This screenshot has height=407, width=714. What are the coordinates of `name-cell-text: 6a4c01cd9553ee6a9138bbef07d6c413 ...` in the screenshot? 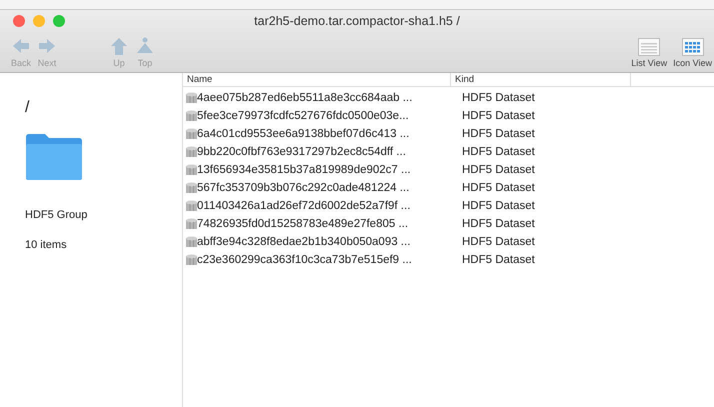 It's located at (303, 134).